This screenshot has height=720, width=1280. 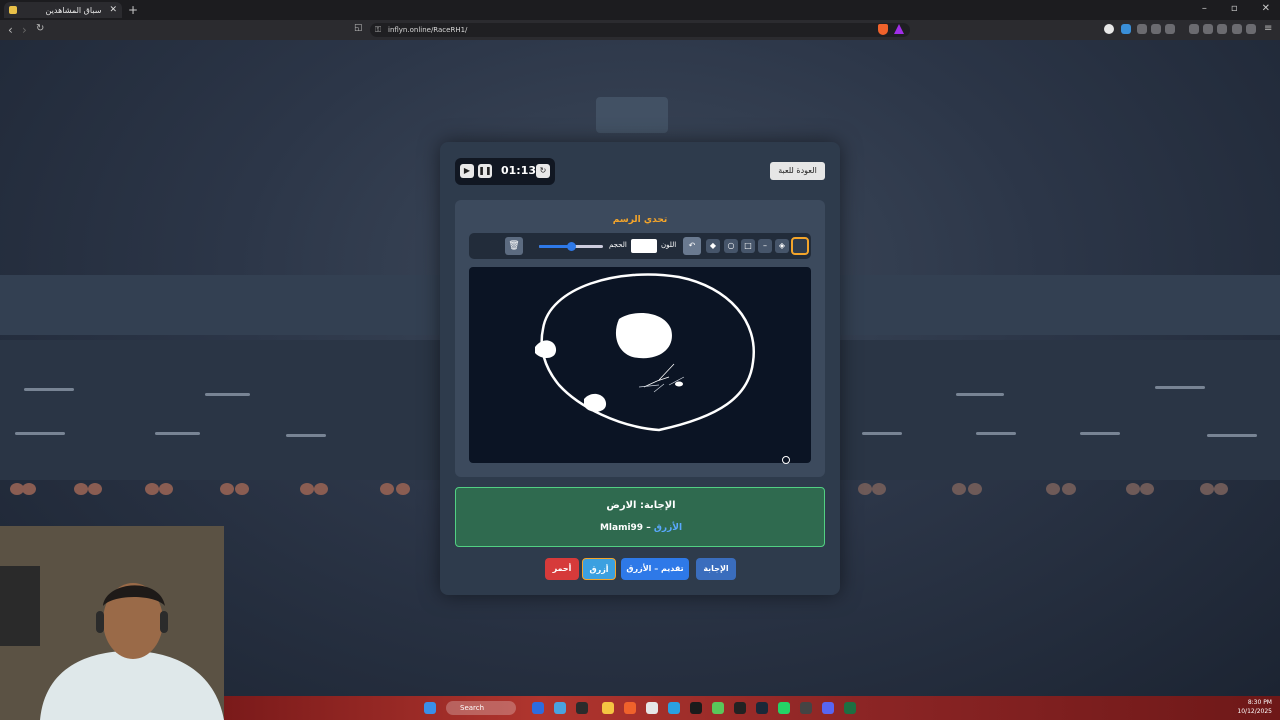 What do you see at coordinates (713, 246) in the screenshot?
I see `fill-bucket-icon: ◆` at bounding box center [713, 246].